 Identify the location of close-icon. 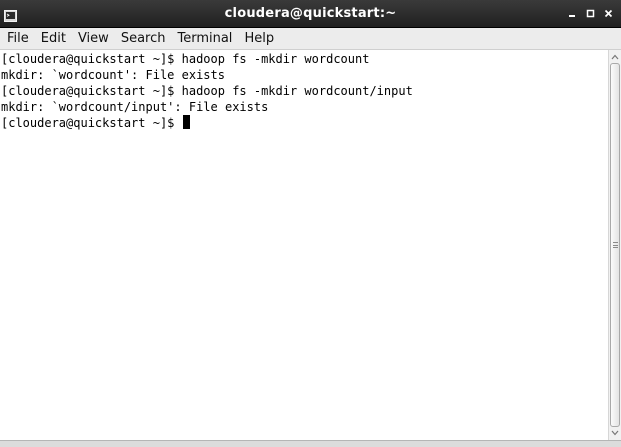
(608, 14).